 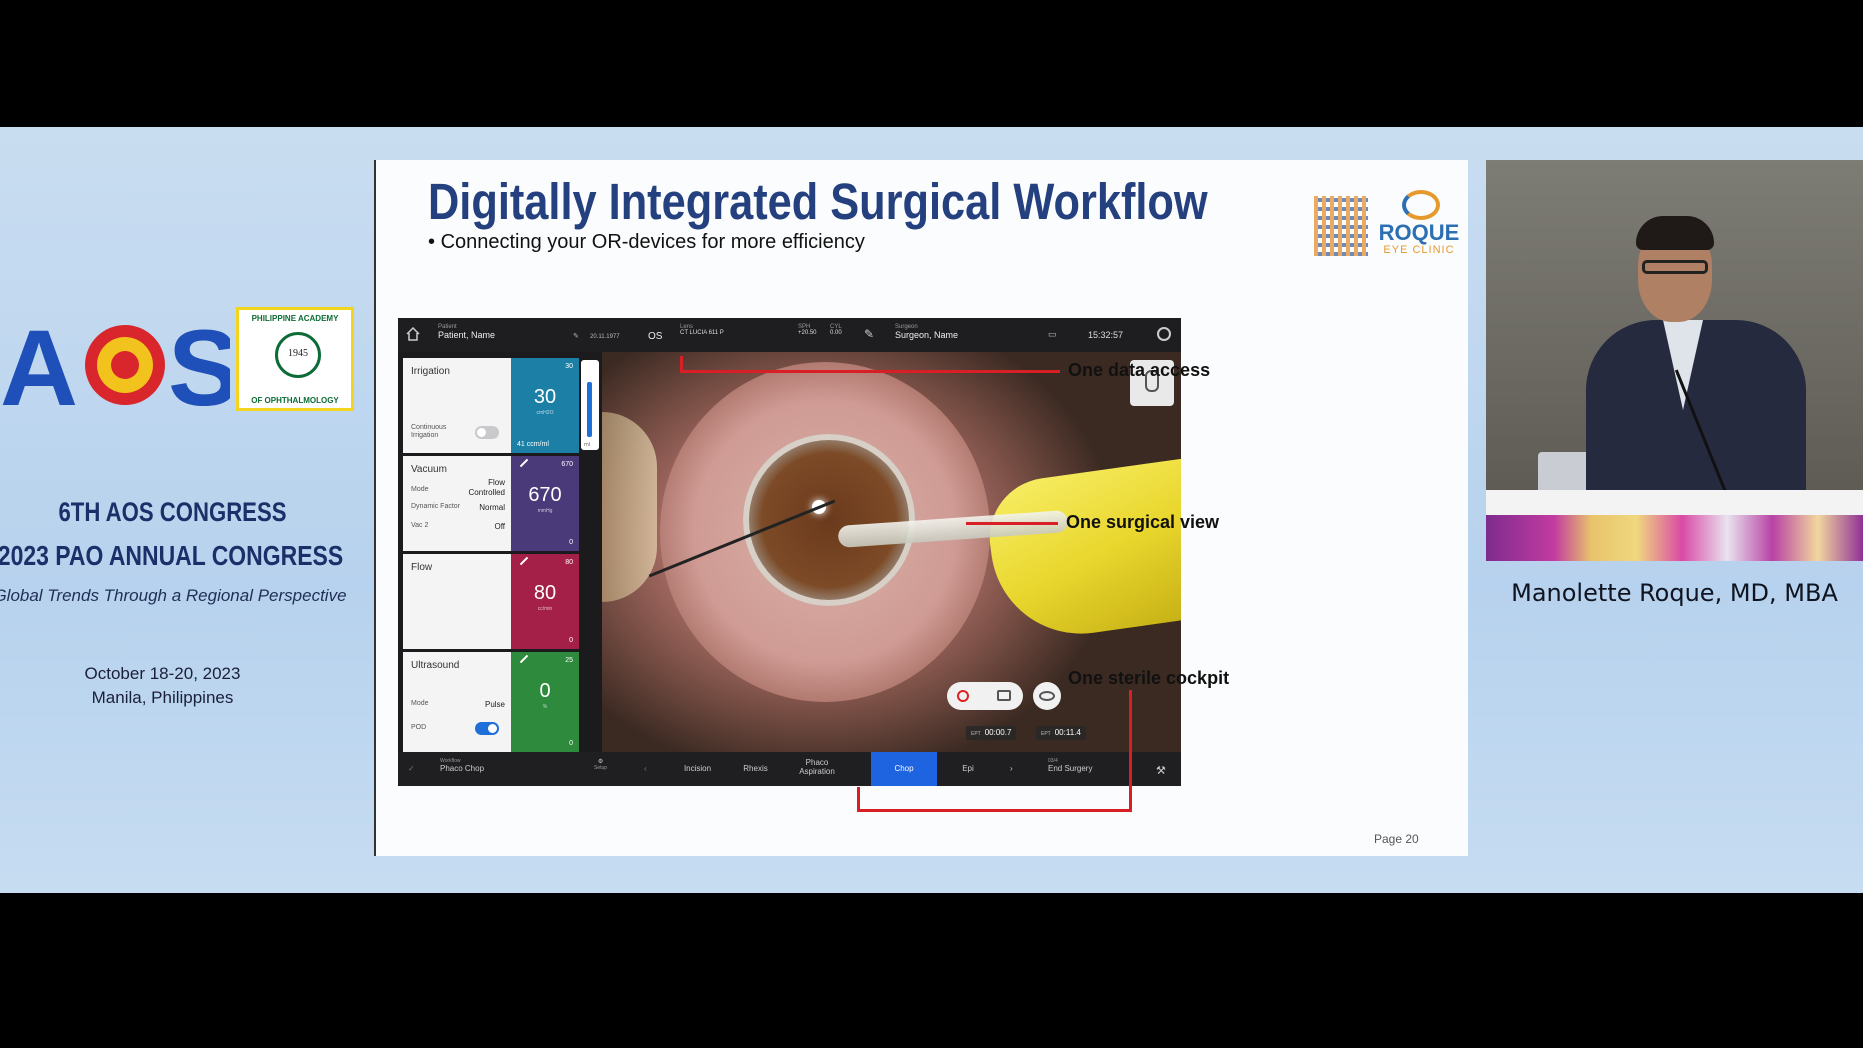 What do you see at coordinates (1674, 538) in the screenshot?
I see `conference-banner-strip` at bounding box center [1674, 538].